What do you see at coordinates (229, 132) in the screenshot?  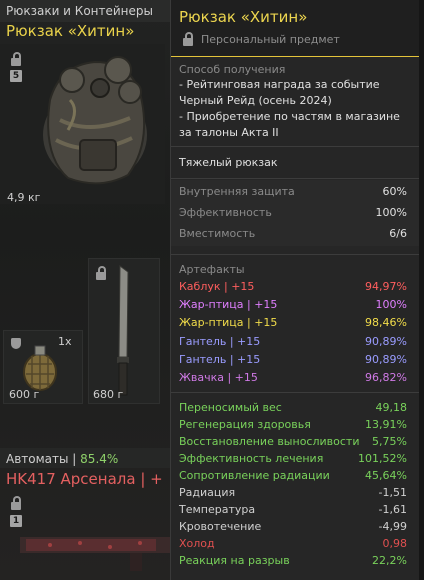 I see `source-line: за талоны Акта II` at bounding box center [229, 132].